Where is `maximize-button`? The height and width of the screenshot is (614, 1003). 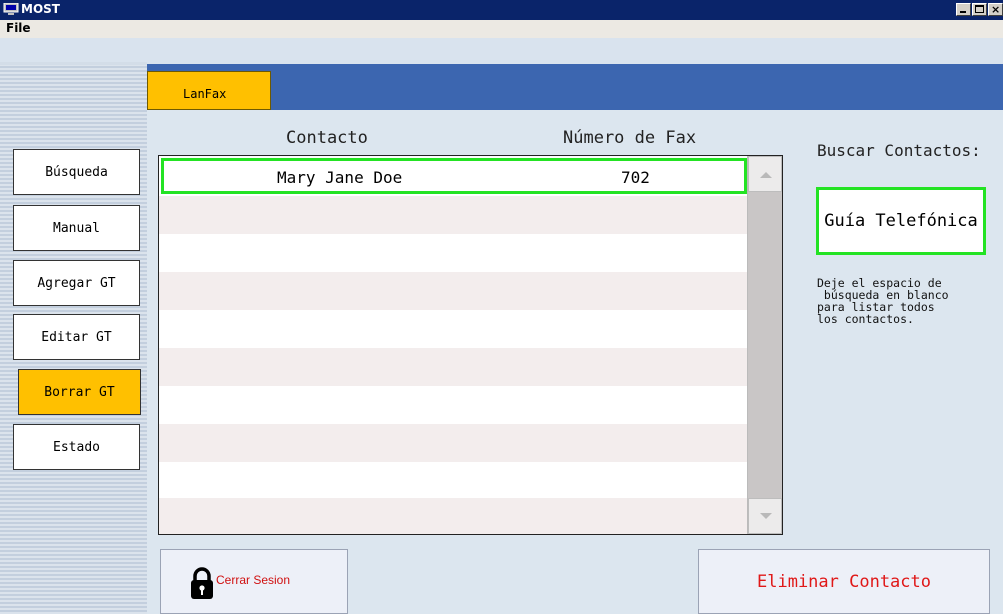
maximize-button is located at coordinates (979, 9).